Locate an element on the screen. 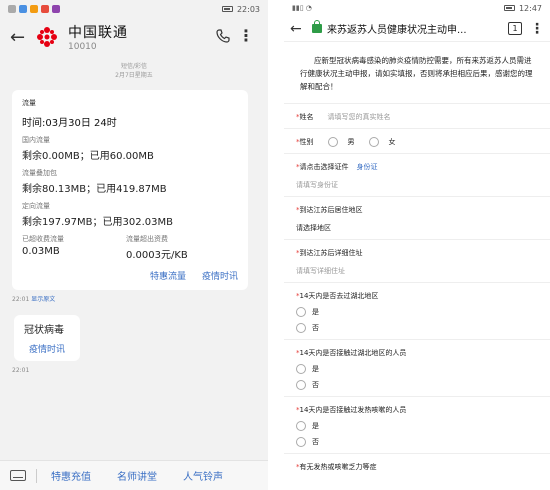  name-input: 请填写您的真实姓名 is located at coordinates (359, 117).